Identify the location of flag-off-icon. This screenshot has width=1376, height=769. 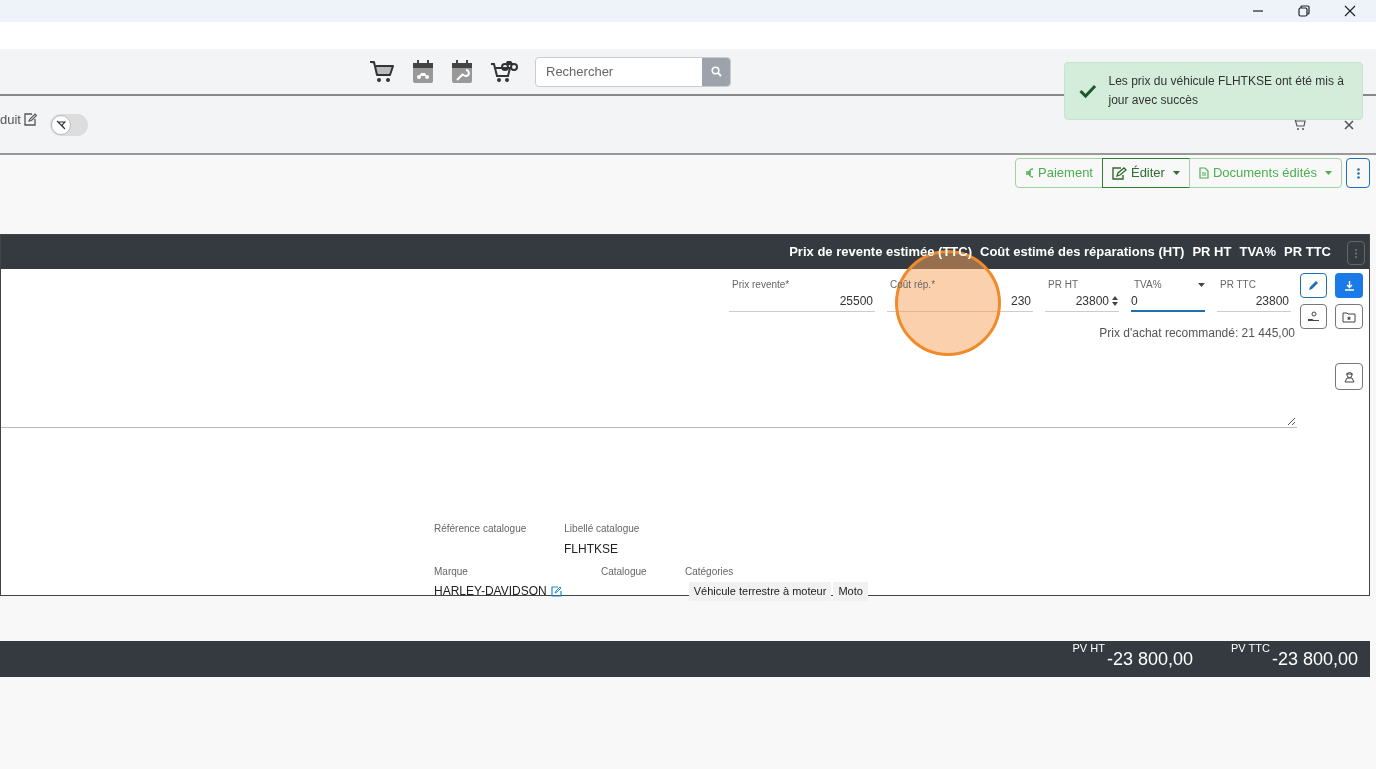
(60, 124).